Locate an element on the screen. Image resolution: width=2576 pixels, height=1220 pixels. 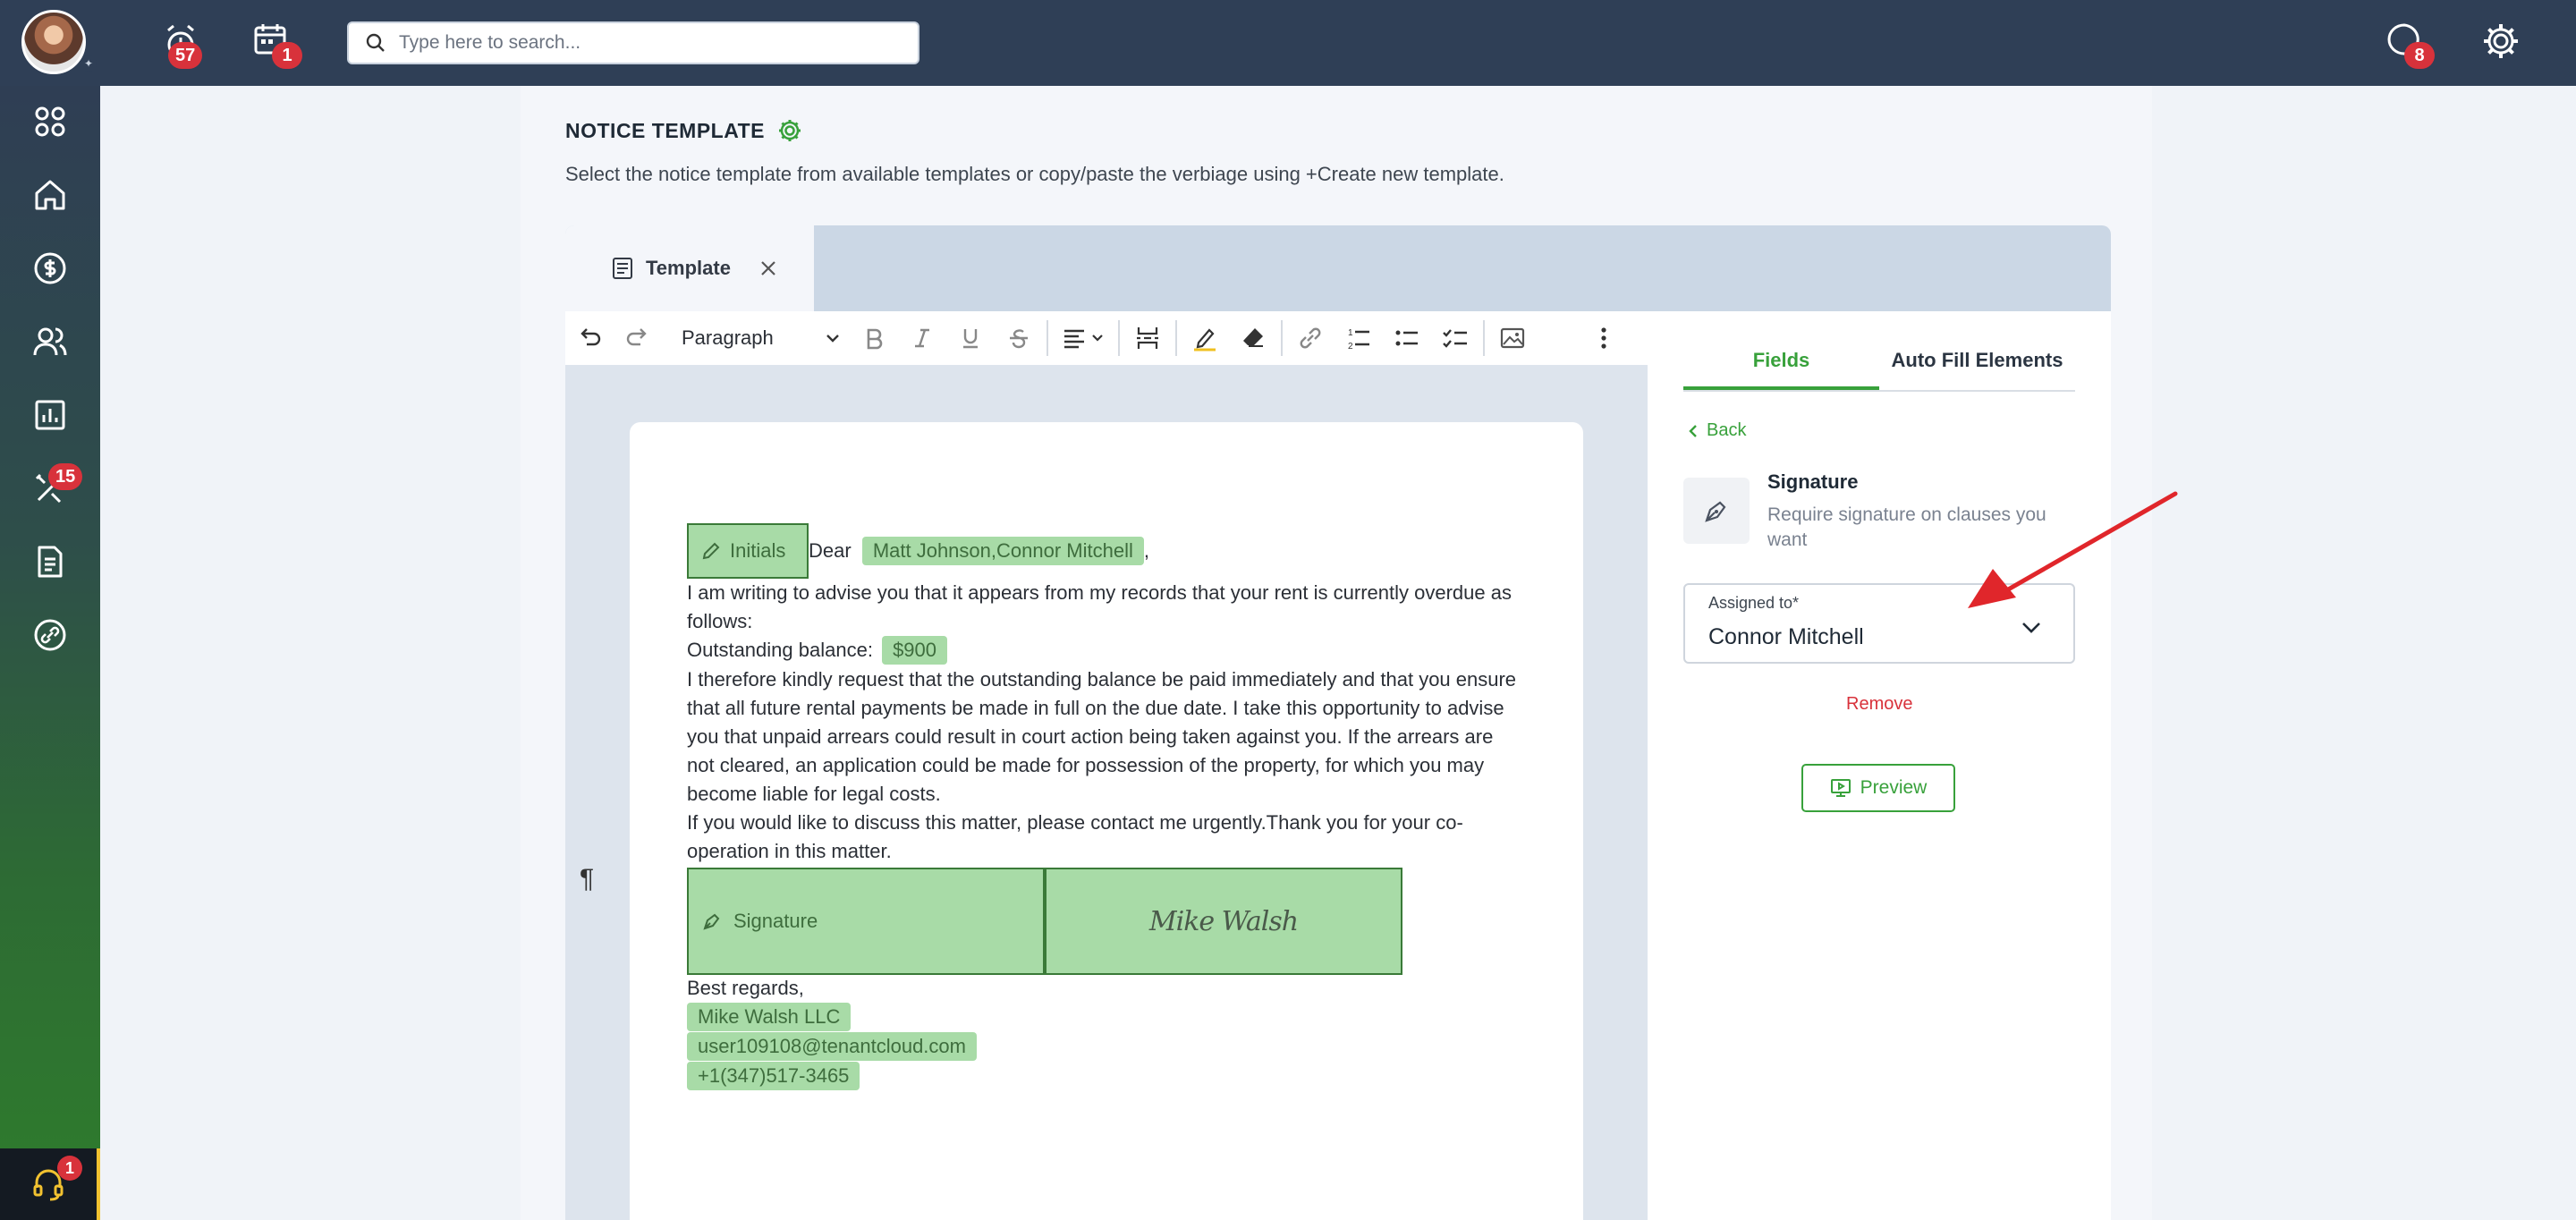
checklist-icon is located at coordinates (1455, 338).